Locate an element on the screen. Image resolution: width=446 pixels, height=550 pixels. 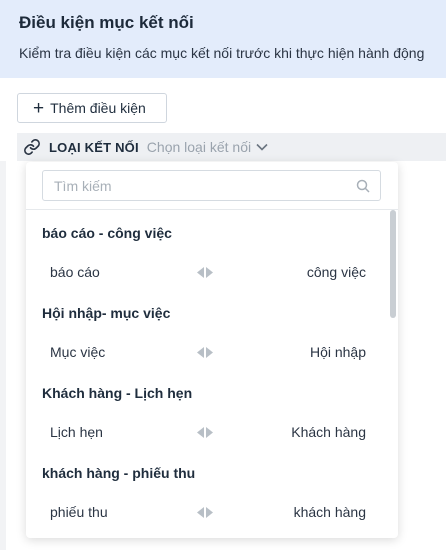
background-panel-edge is located at coordinates (3, 355).